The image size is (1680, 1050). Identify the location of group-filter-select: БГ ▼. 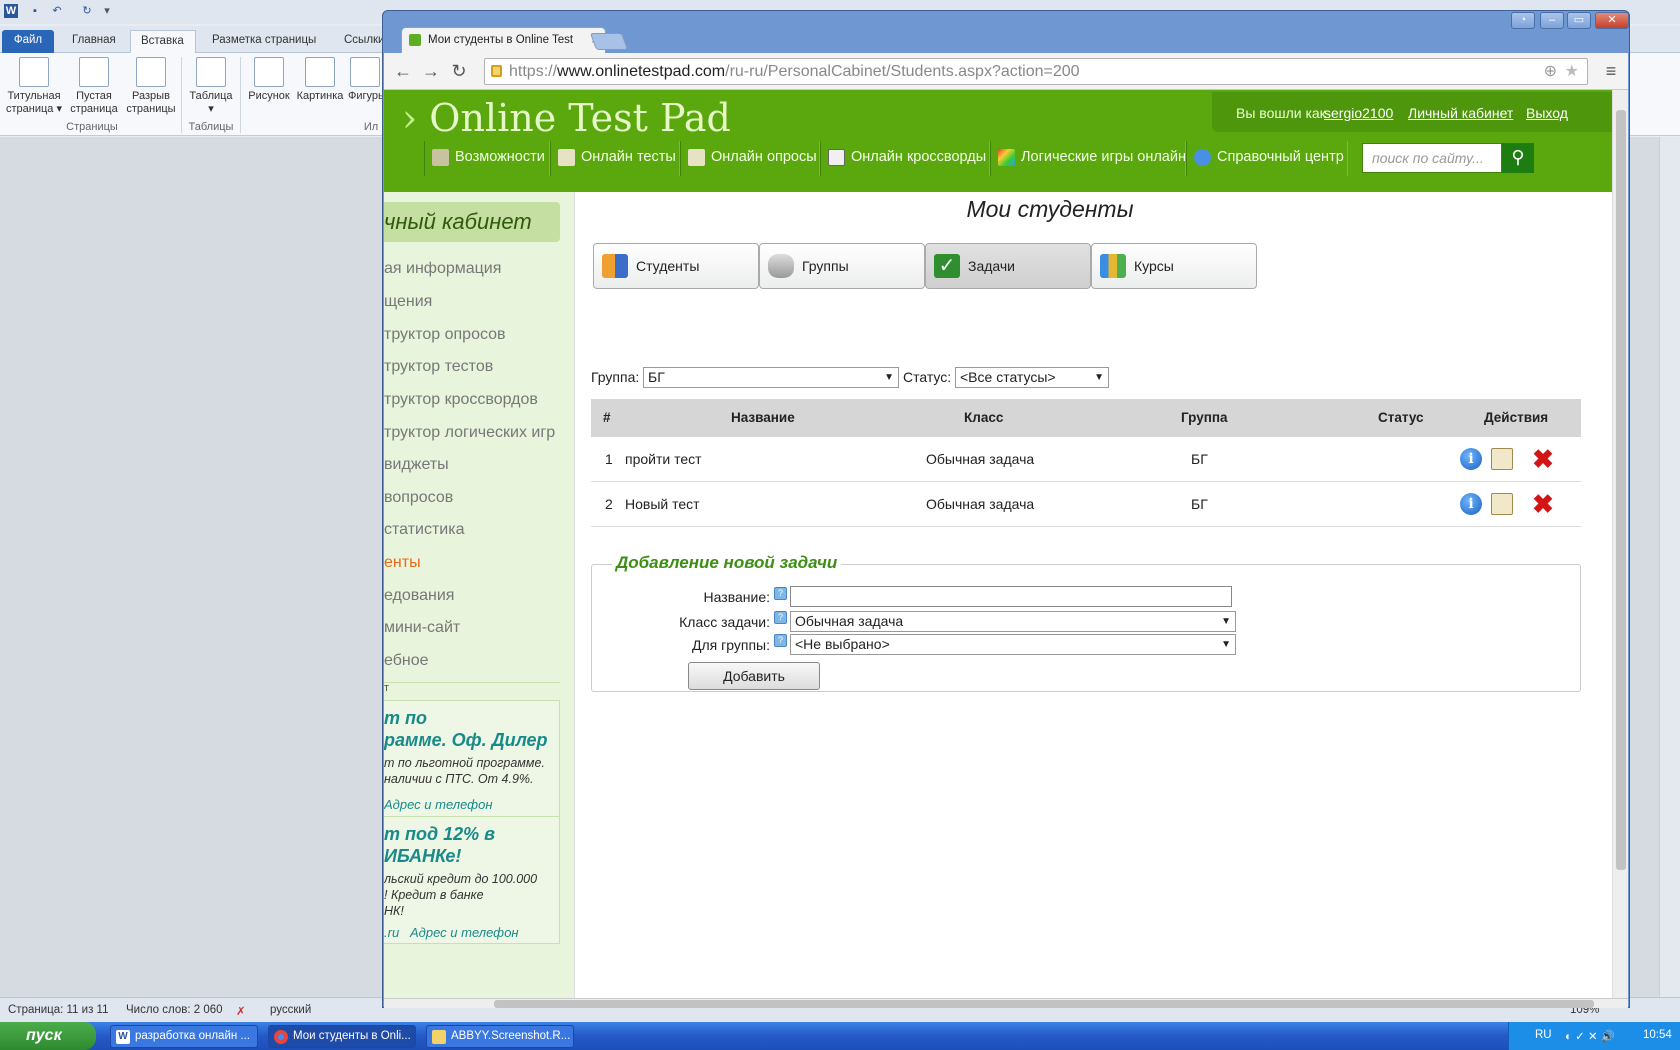
(771, 377).